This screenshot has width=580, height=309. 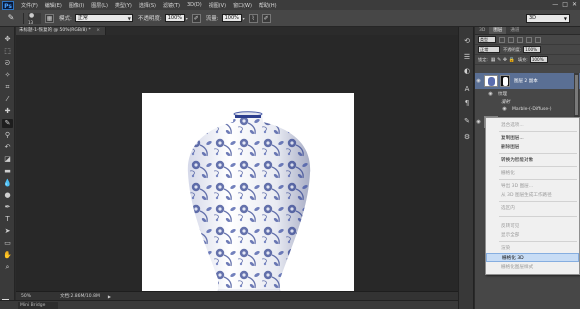 What do you see at coordinates (538, 39) in the screenshot?
I see `filter-smart-icon` at bounding box center [538, 39].